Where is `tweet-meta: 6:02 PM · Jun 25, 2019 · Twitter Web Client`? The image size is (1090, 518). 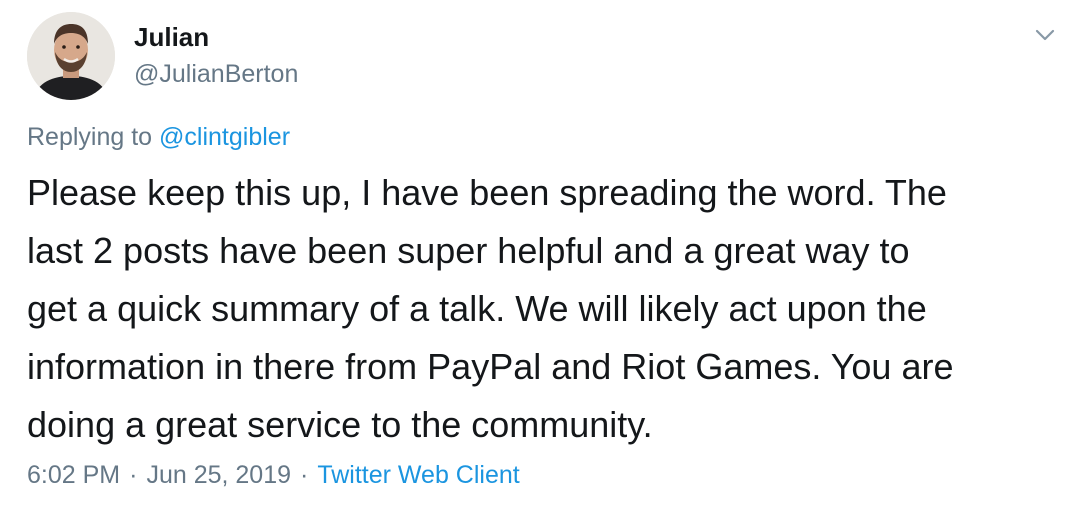 tweet-meta: 6:02 PM · Jun 25, 2019 · Twitter Web Client is located at coordinates (273, 475).